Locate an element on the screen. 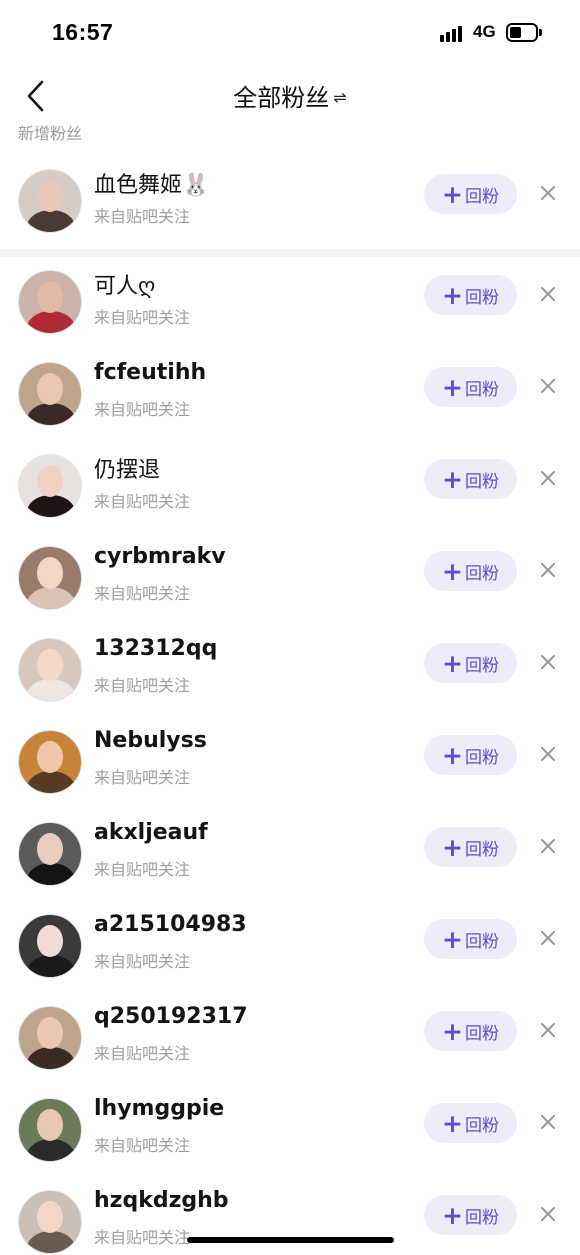 Image resolution: width=580 pixels, height=1255 pixels. follower-row: a215104983 来自贴吧关注 + 回粉 is located at coordinates (290, 951).